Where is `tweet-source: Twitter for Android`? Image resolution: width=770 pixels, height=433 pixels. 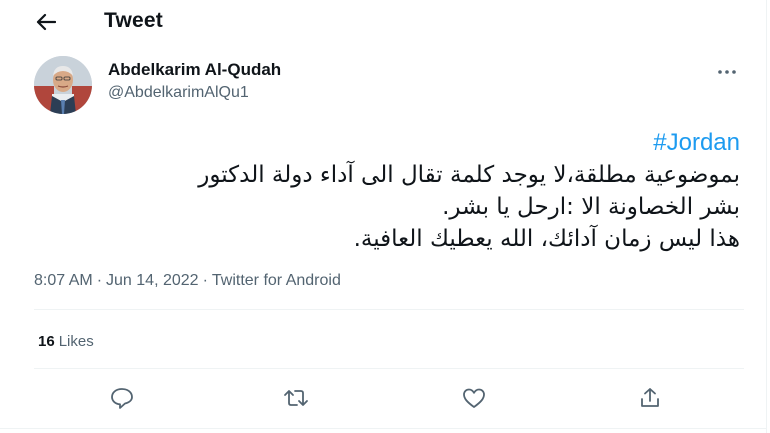
tweet-source: Twitter for Android is located at coordinates (276, 280).